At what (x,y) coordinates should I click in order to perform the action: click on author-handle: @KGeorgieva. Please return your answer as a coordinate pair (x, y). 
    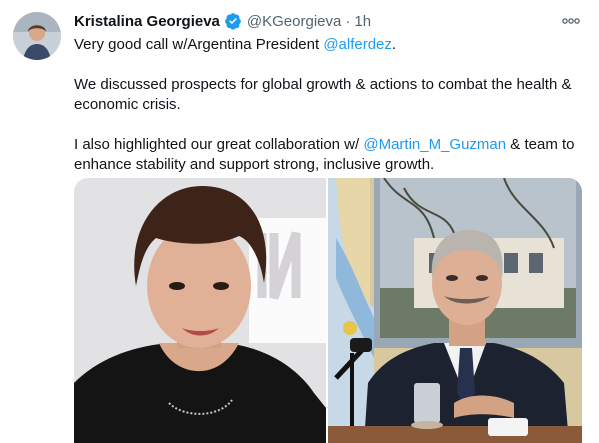
    Looking at the image, I should click on (294, 21).